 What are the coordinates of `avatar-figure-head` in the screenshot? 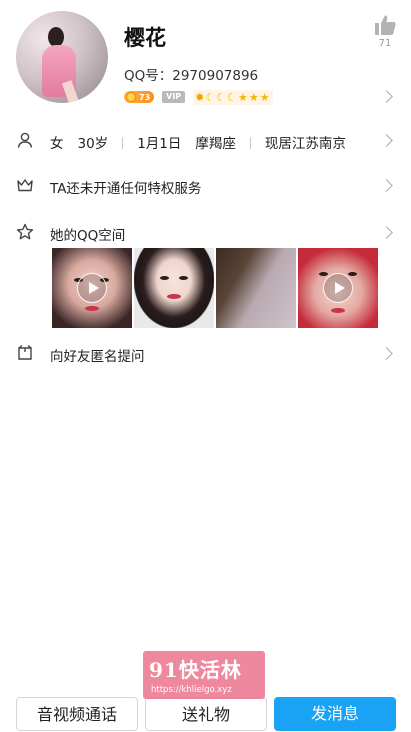 It's located at (56, 37).